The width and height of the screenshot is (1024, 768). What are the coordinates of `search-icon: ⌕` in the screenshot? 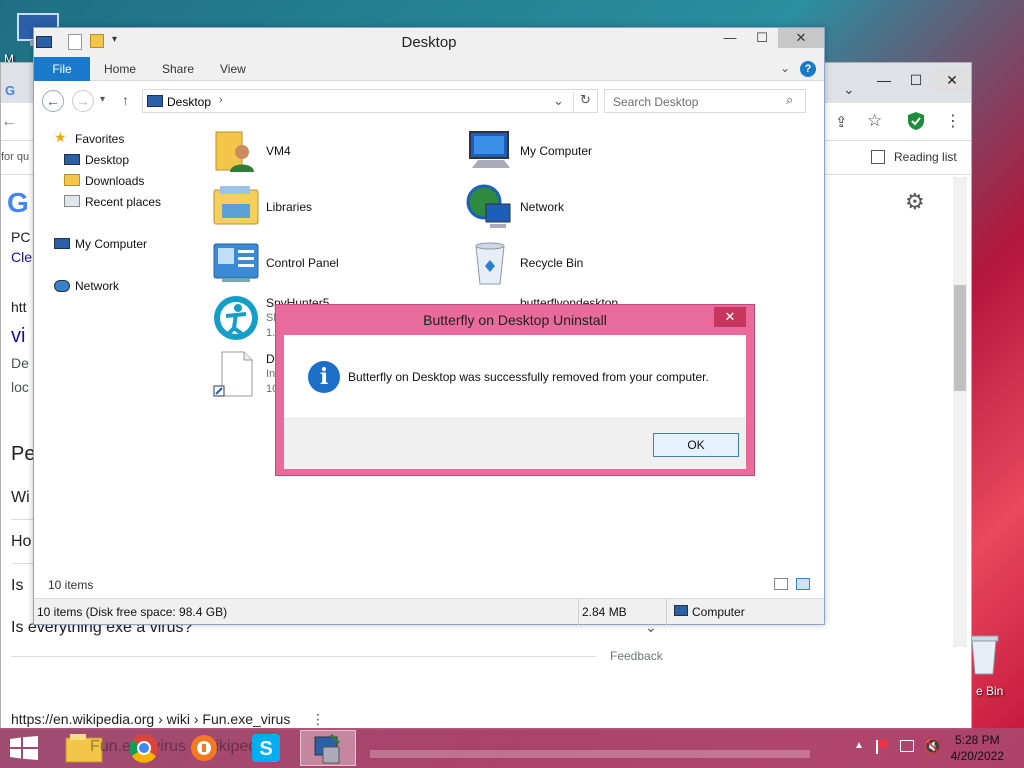 It's located at (789, 100).